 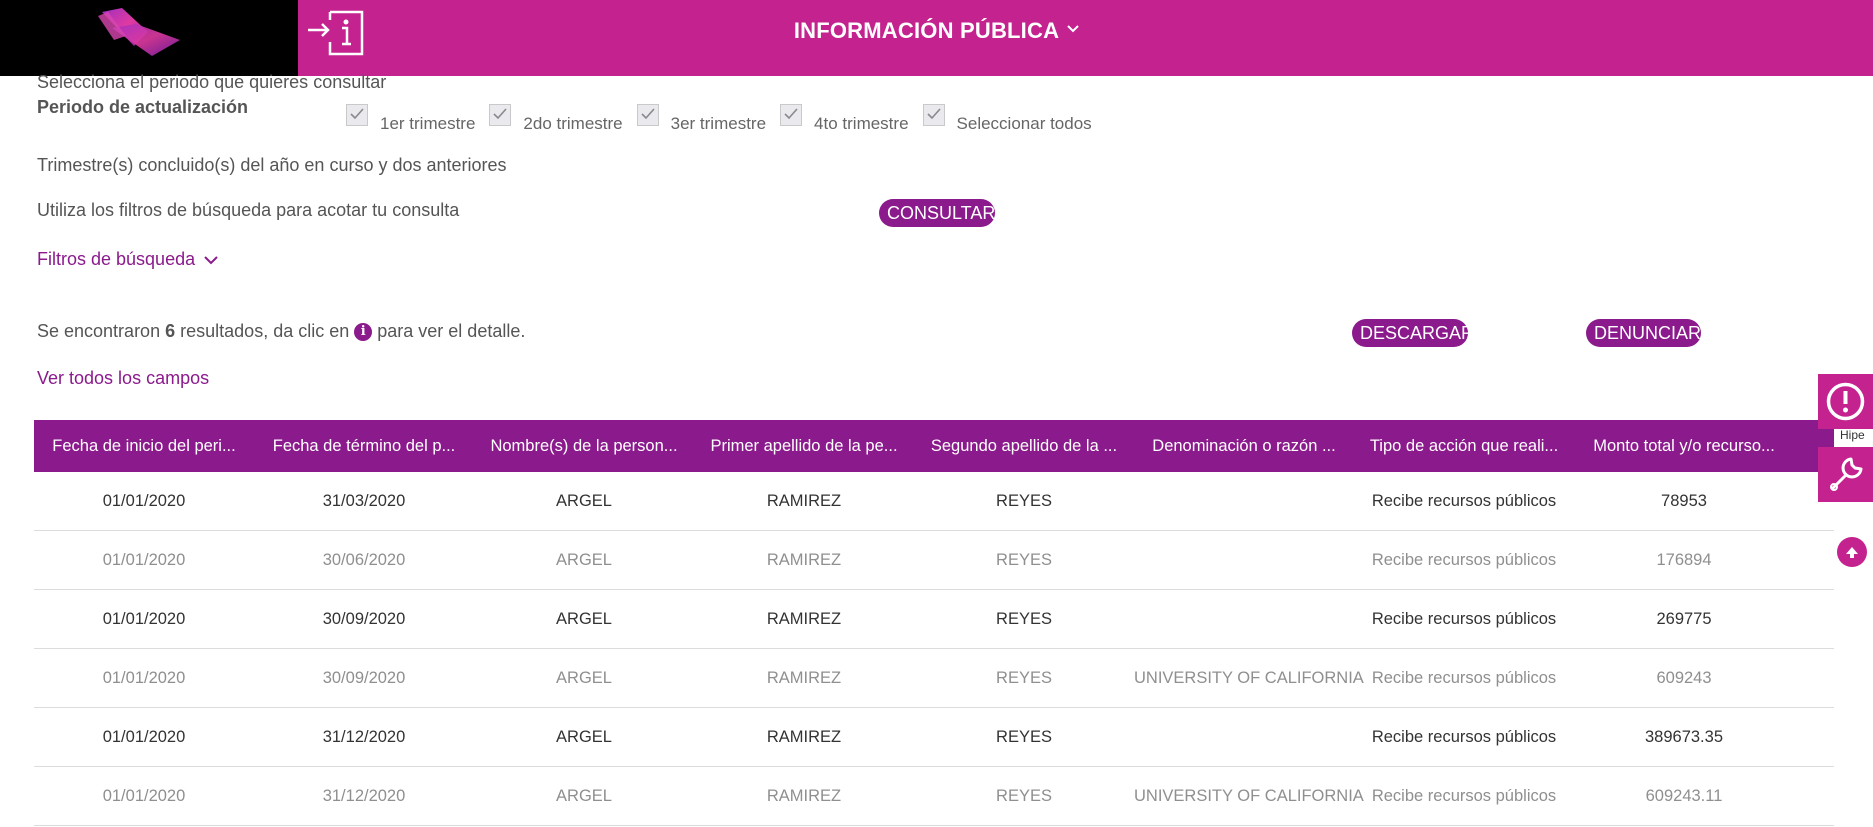 I want to click on checkbox-seleccionar-todos: Seleccionar todos, so click(x=1007, y=119).